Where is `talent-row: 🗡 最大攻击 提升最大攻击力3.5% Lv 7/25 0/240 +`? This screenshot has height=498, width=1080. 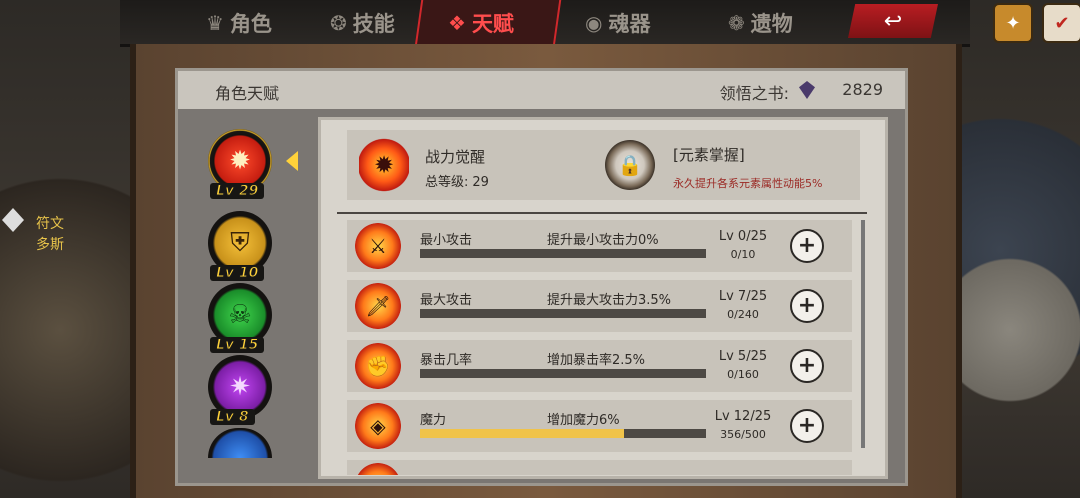
talent-row: 🗡 最大攻击 提升最大攻击力3.5% Lv 7/25 0/240 + is located at coordinates (599, 306).